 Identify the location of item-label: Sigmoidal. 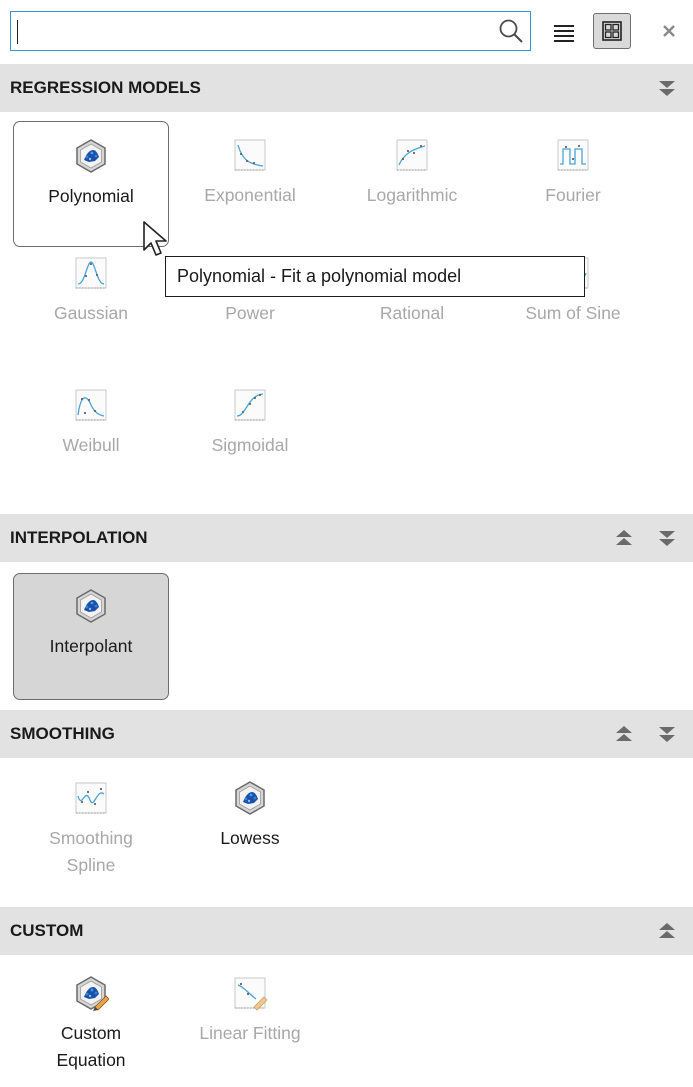
(250, 445).